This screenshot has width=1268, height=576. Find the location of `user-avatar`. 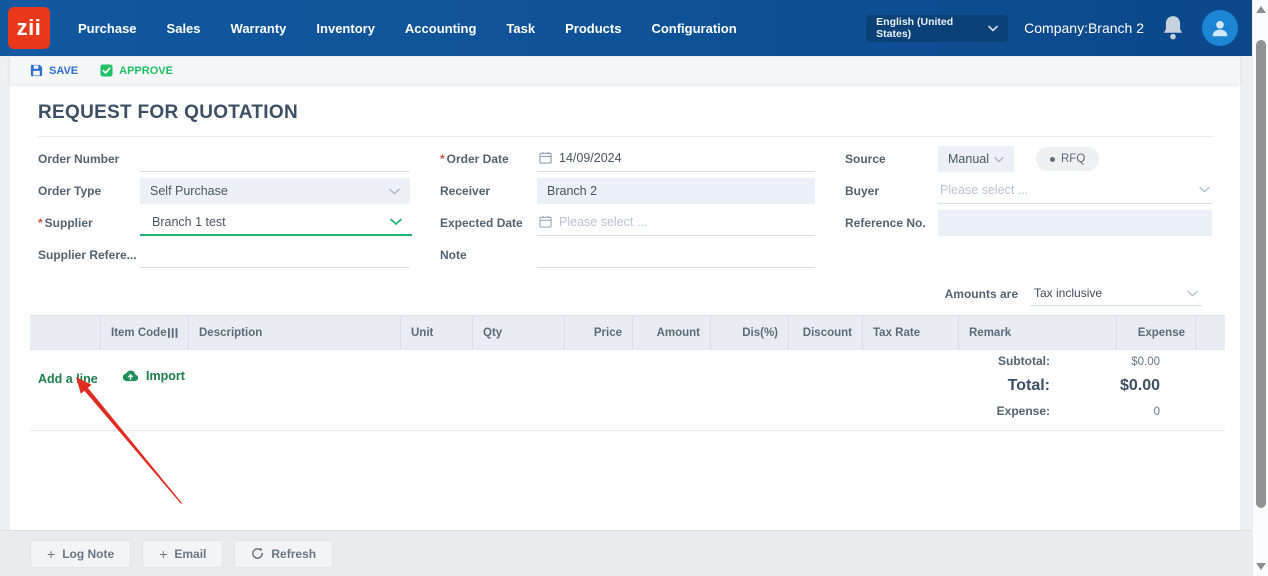

user-avatar is located at coordinates (1220, 28).